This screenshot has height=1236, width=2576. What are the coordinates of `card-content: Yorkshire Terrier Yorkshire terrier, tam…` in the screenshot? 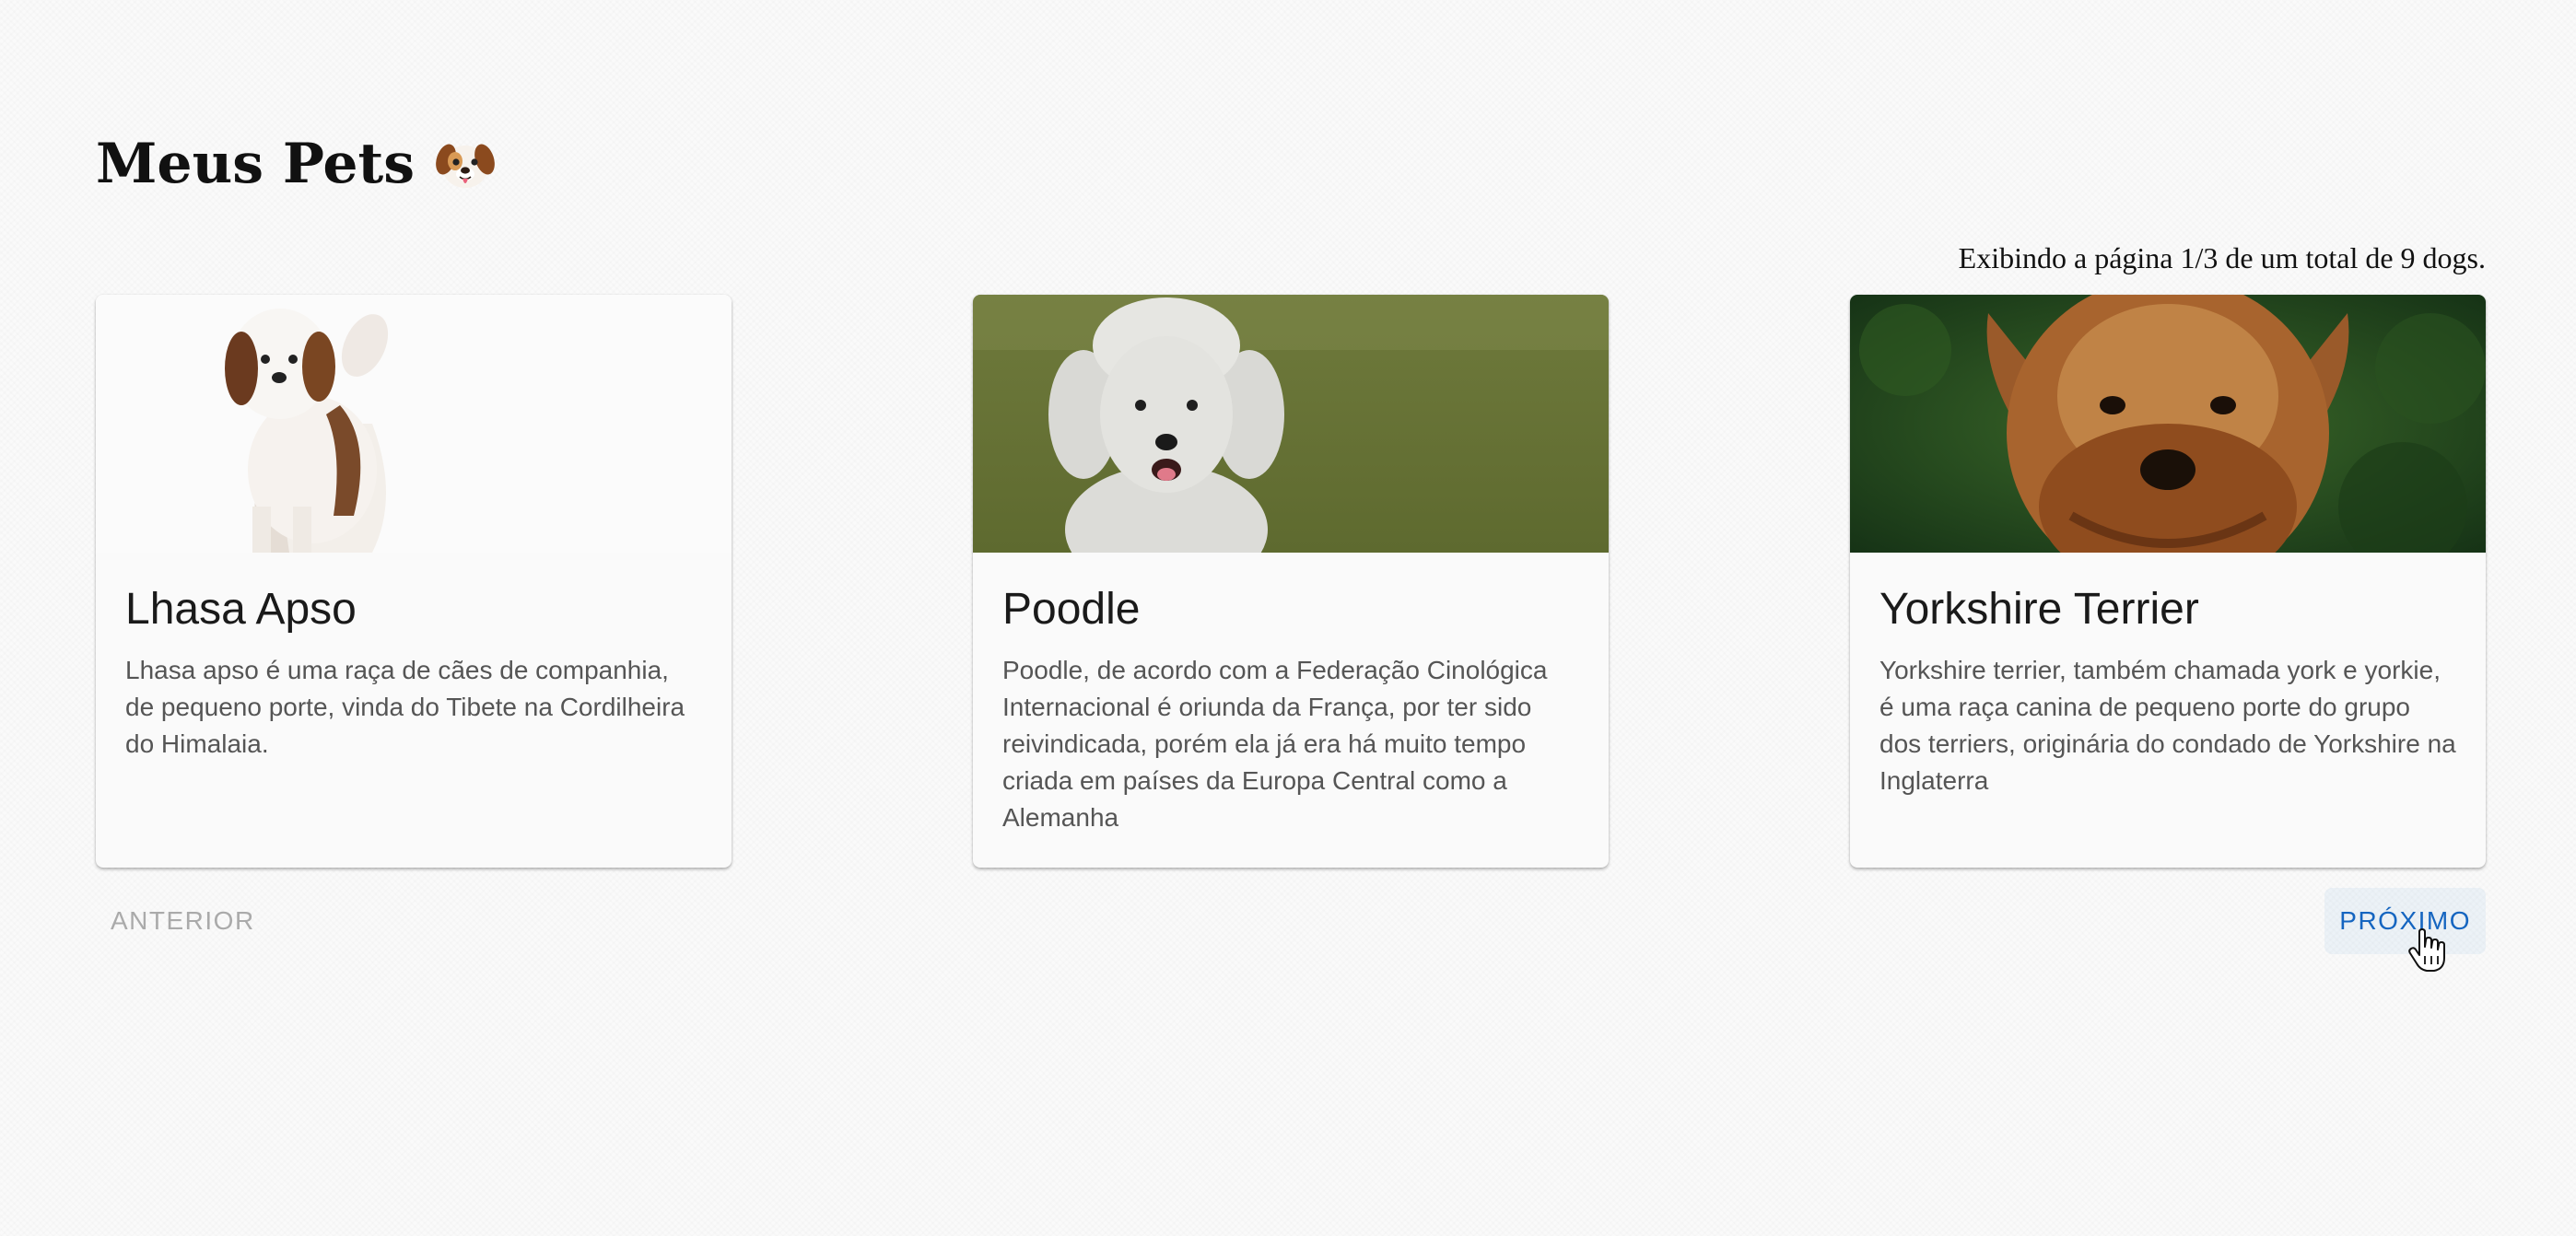 It's located at (2168, 676).